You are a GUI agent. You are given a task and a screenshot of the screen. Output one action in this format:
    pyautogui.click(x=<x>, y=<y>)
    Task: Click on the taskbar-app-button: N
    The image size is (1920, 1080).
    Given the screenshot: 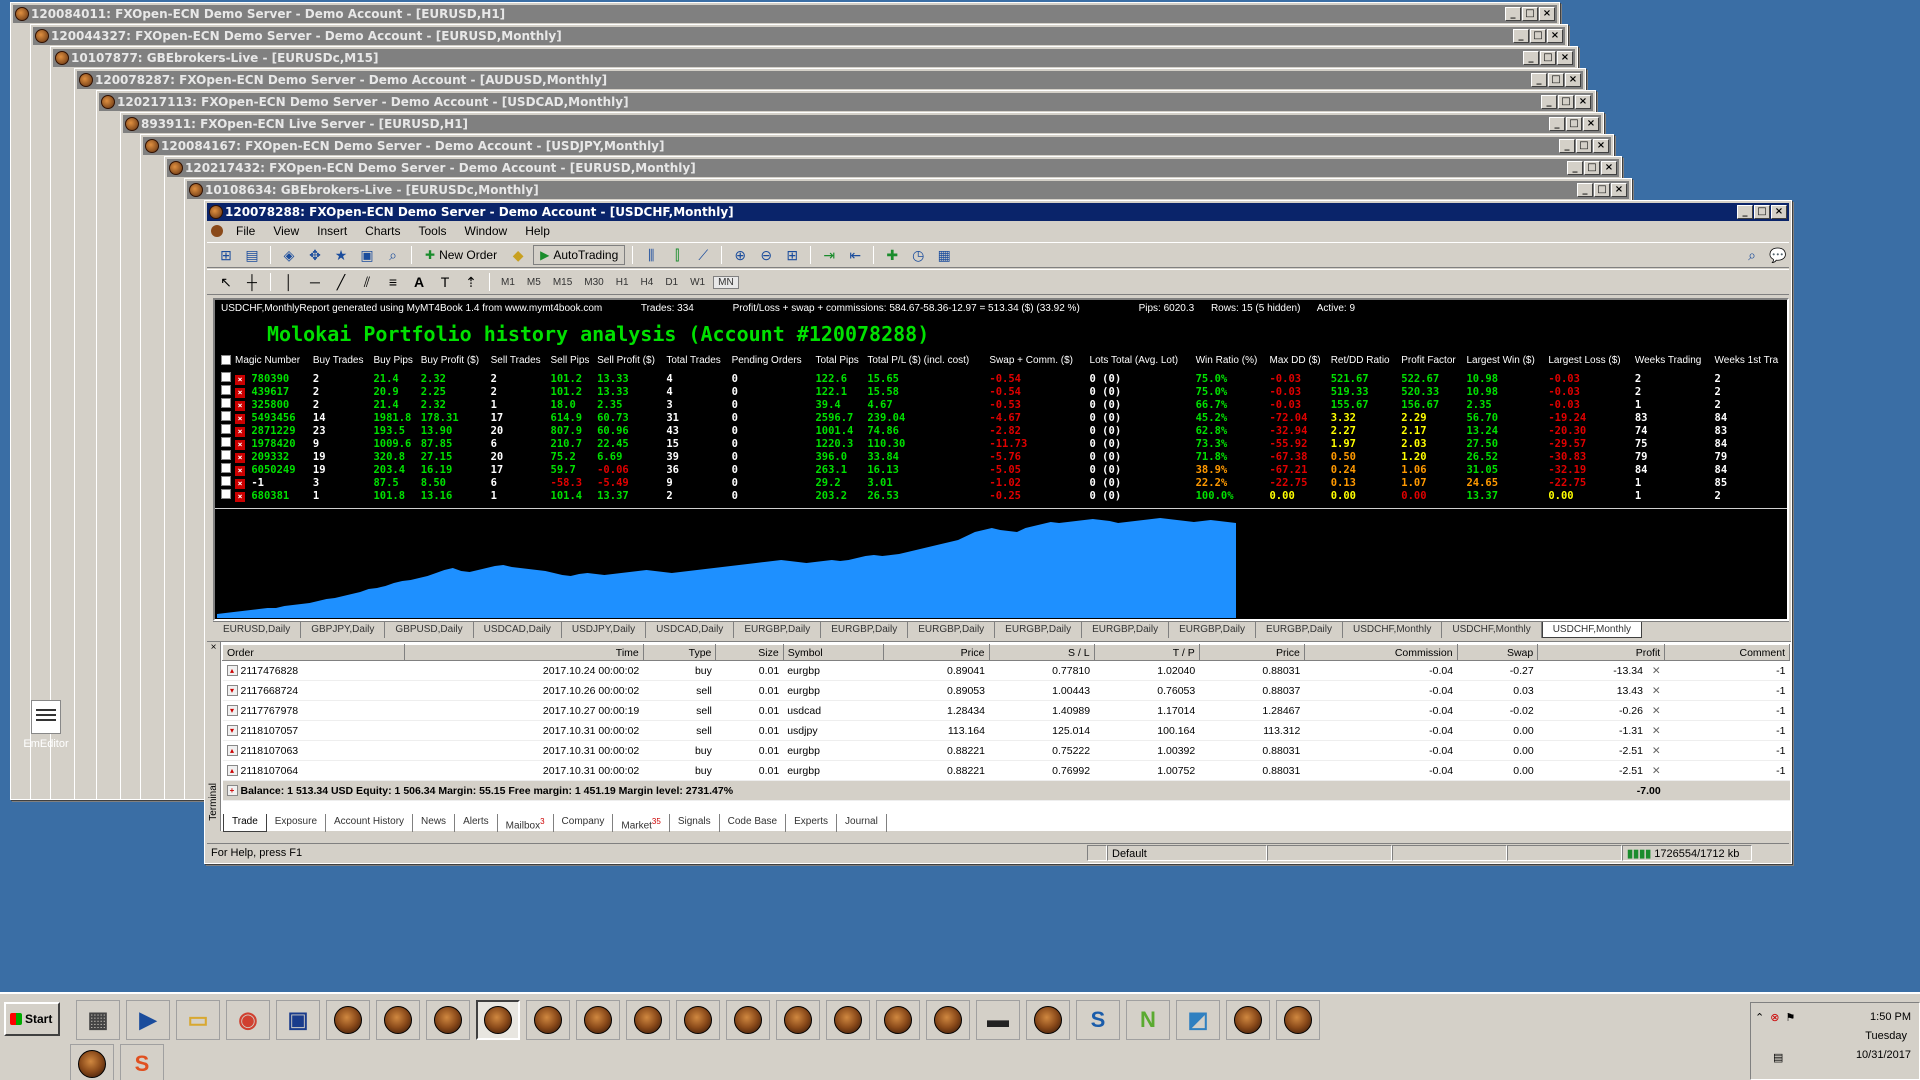 What is the action you would take?
    pyautogui.click(x=1148, y=1020)
    